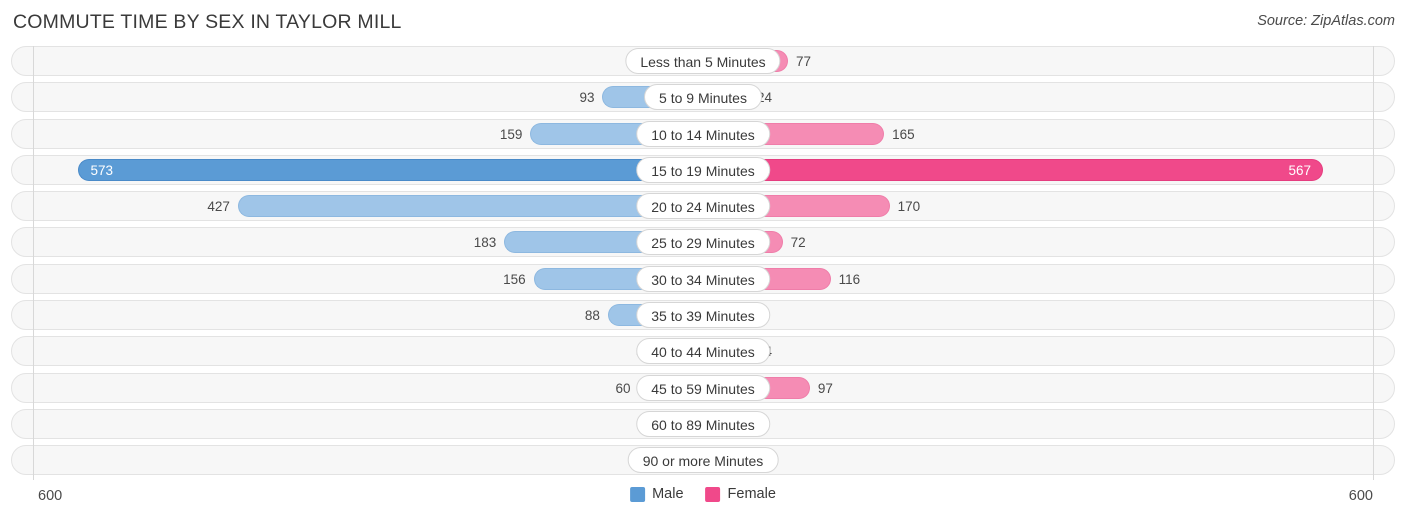  Describe the element at coordinates (1360, 496) in the screenshot. I see `axis-tick-right: 600` at that location.